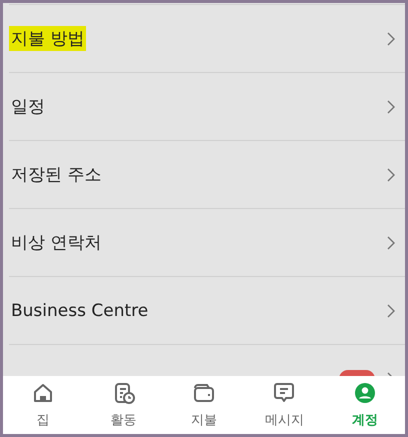  I want to click on item-label: 지불 방법, so click(47, 38).